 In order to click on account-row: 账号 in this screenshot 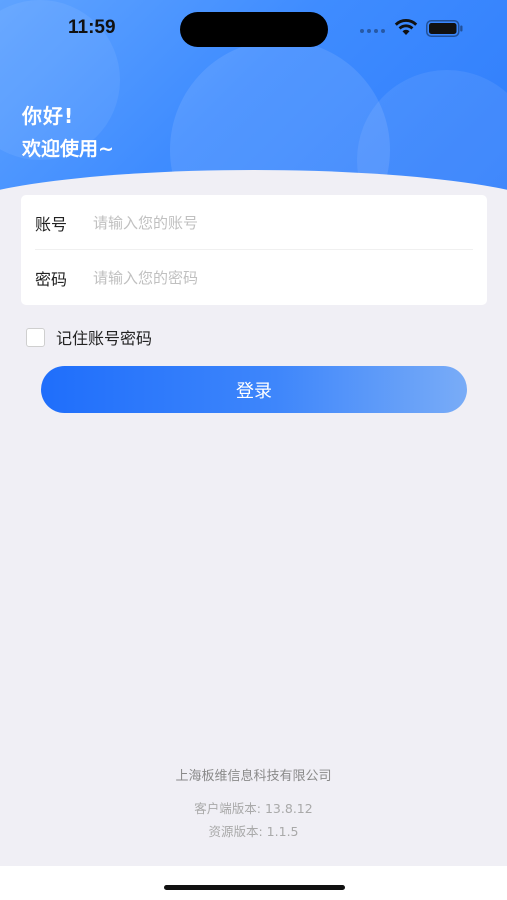, I will do `click(254, 222)`.